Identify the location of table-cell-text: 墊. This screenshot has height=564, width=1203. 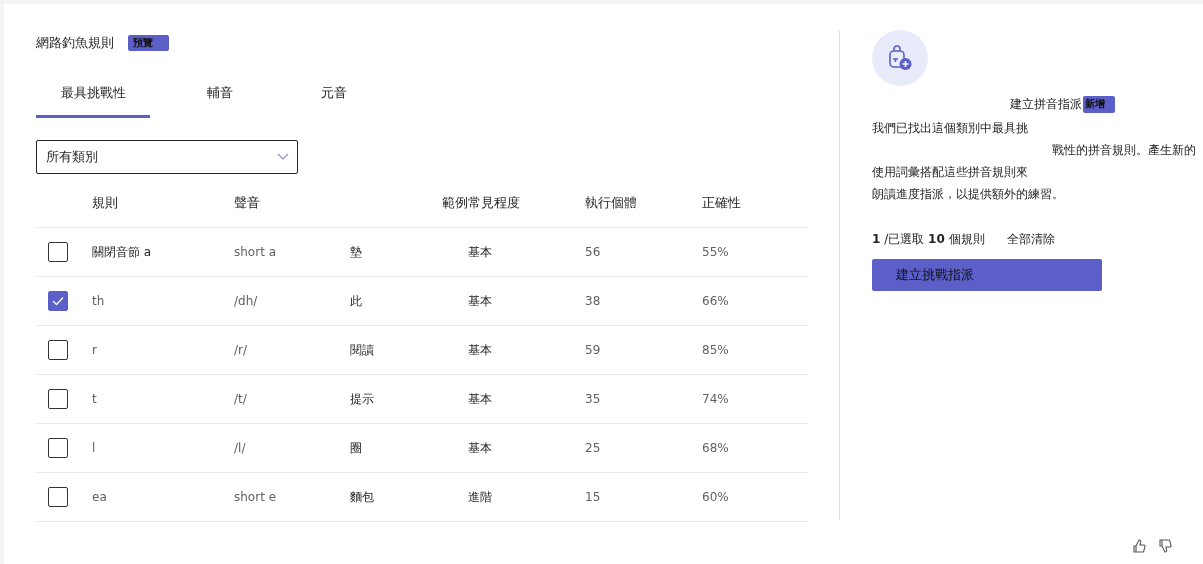
(356, 252).